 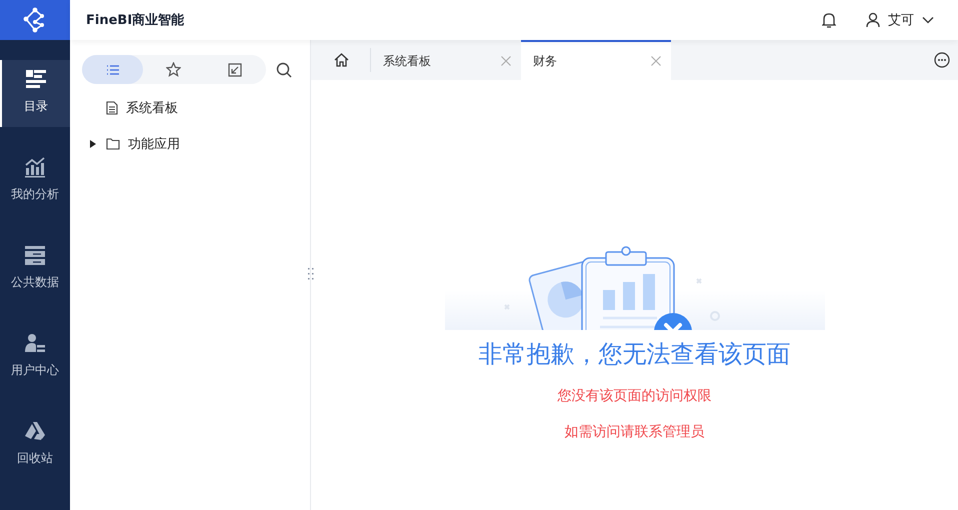 I want to click on nav-item: 我的分析, so click(x=35, y=181).